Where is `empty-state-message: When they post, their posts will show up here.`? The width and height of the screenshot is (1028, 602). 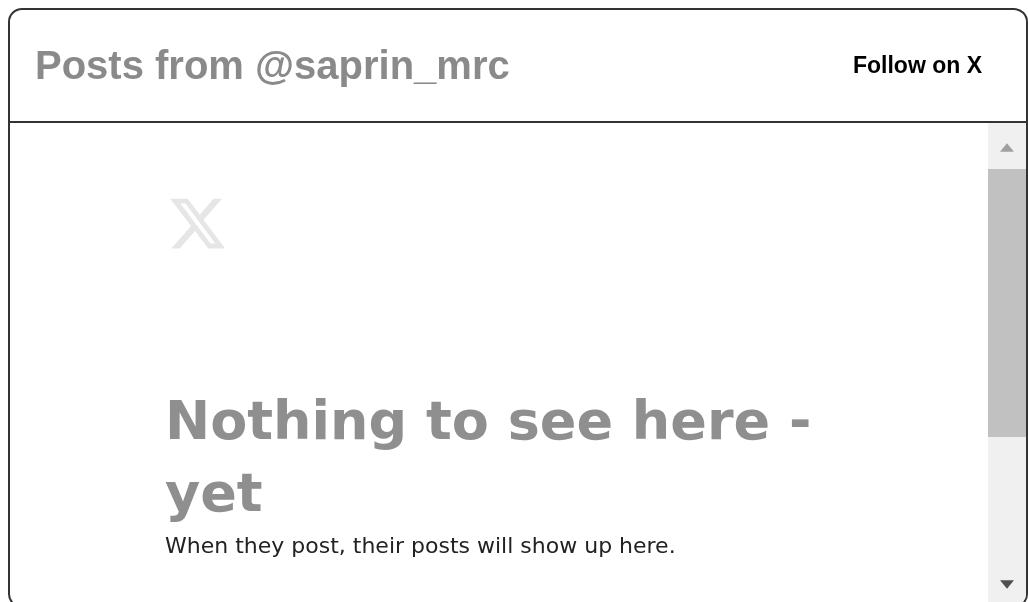 empty-state-message: When they post, their posts will show up here. is located at coordinates (421, 545).